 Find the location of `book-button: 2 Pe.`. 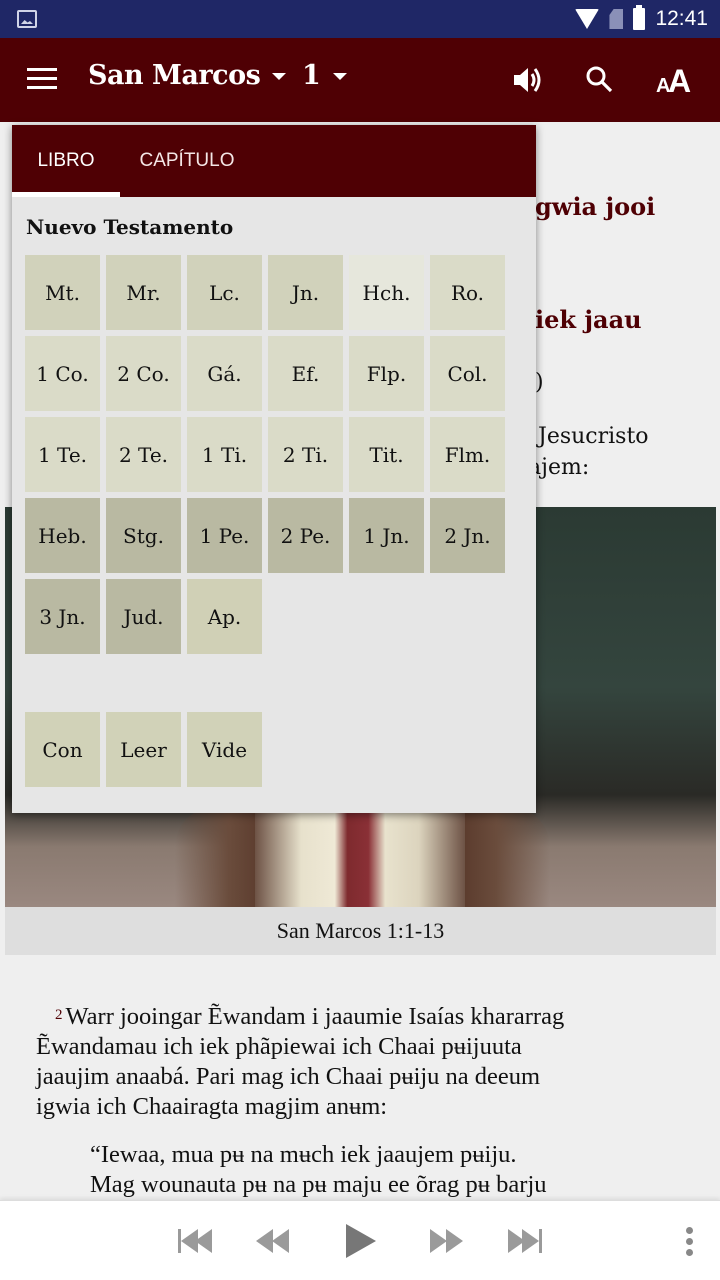

book-button: 2 Pe. is located at coordinates (305, 535).